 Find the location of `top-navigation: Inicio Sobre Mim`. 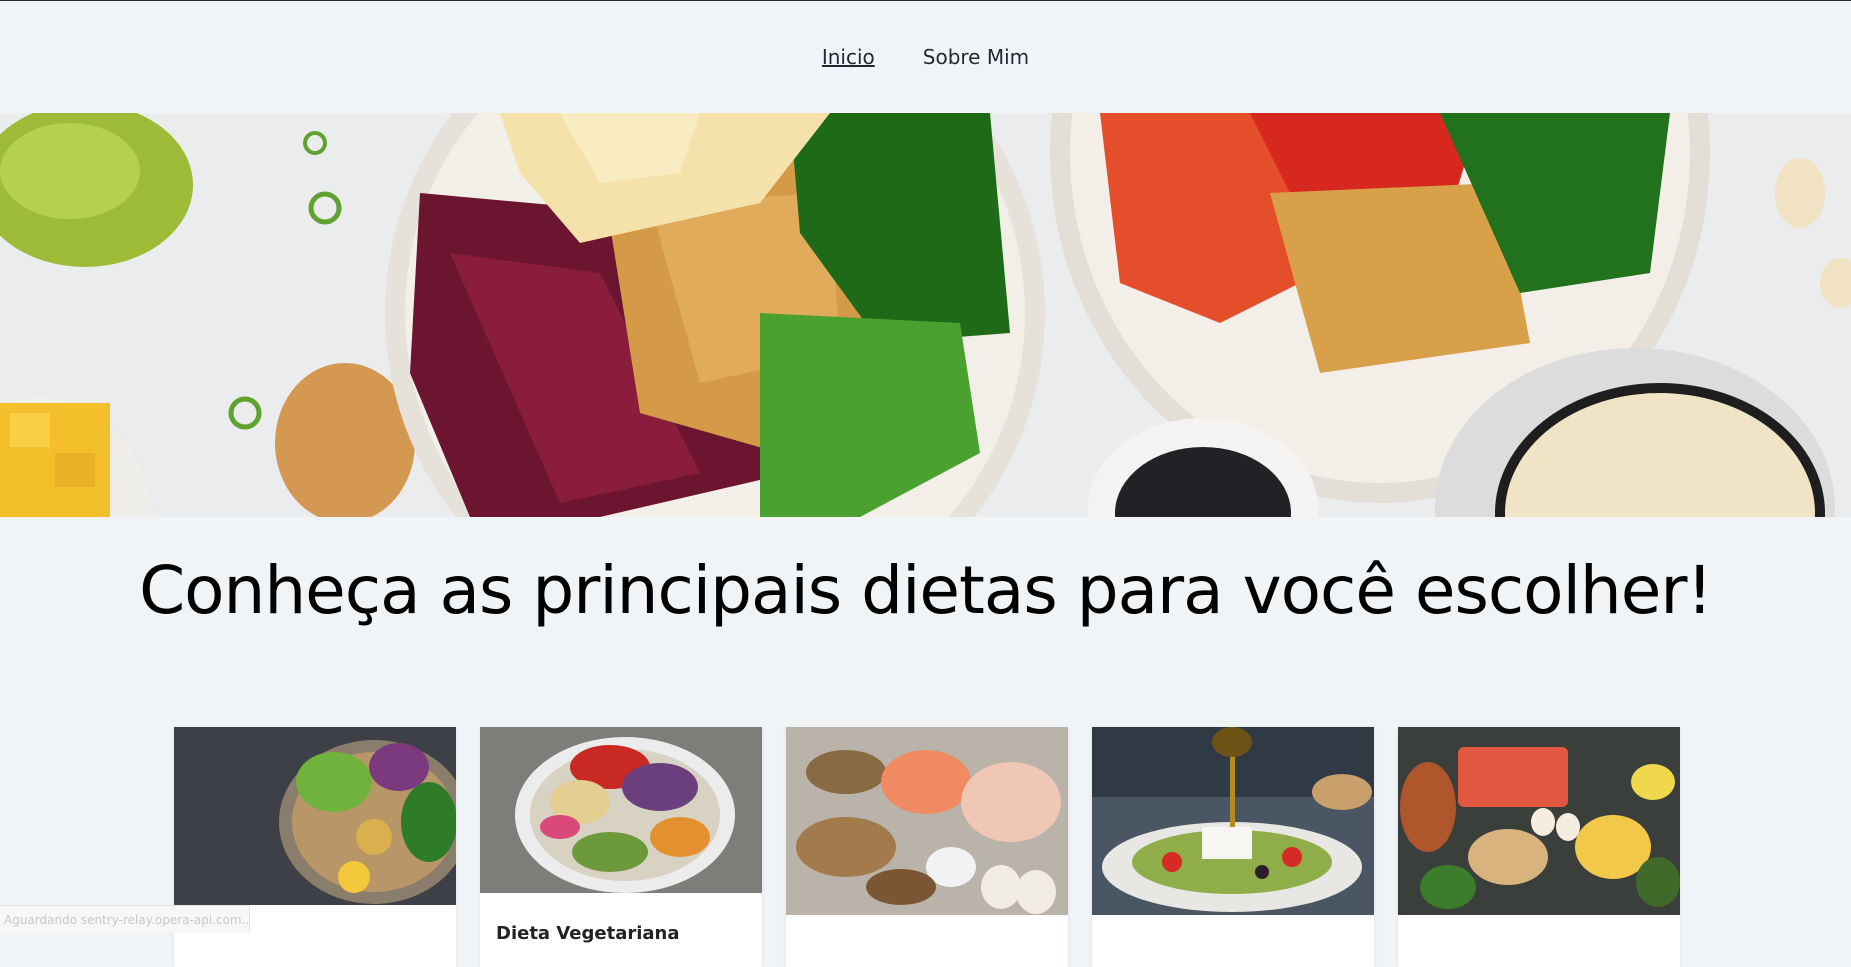

top-navigation: Inicio Sobre Mim is located at coordinates (925, 57).